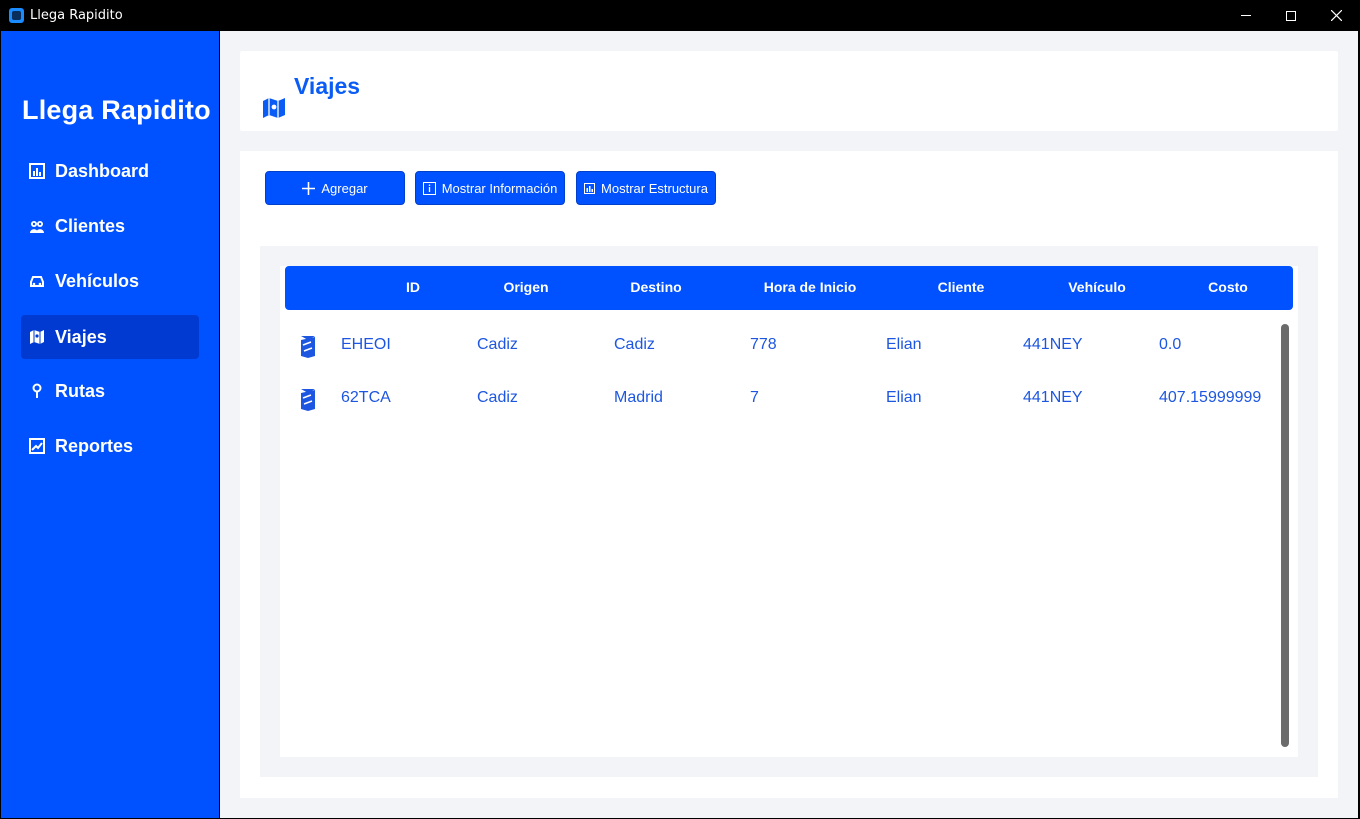  What do you see at coordinates (789, 91) in the screenshot?
I see `header-card: Viajes` at bounding box center [789, 91].